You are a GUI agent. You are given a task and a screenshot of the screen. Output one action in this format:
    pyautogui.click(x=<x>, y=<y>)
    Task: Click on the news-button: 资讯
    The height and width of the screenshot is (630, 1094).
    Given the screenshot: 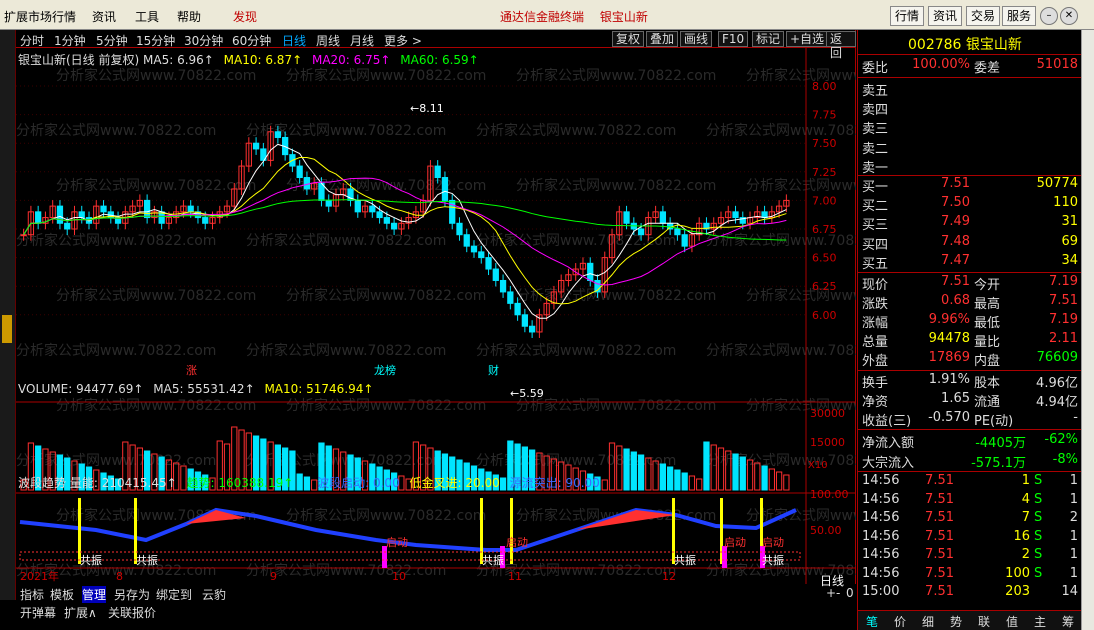 What is the action you would take?
    pyautogui.click(x=945, y=16)
    